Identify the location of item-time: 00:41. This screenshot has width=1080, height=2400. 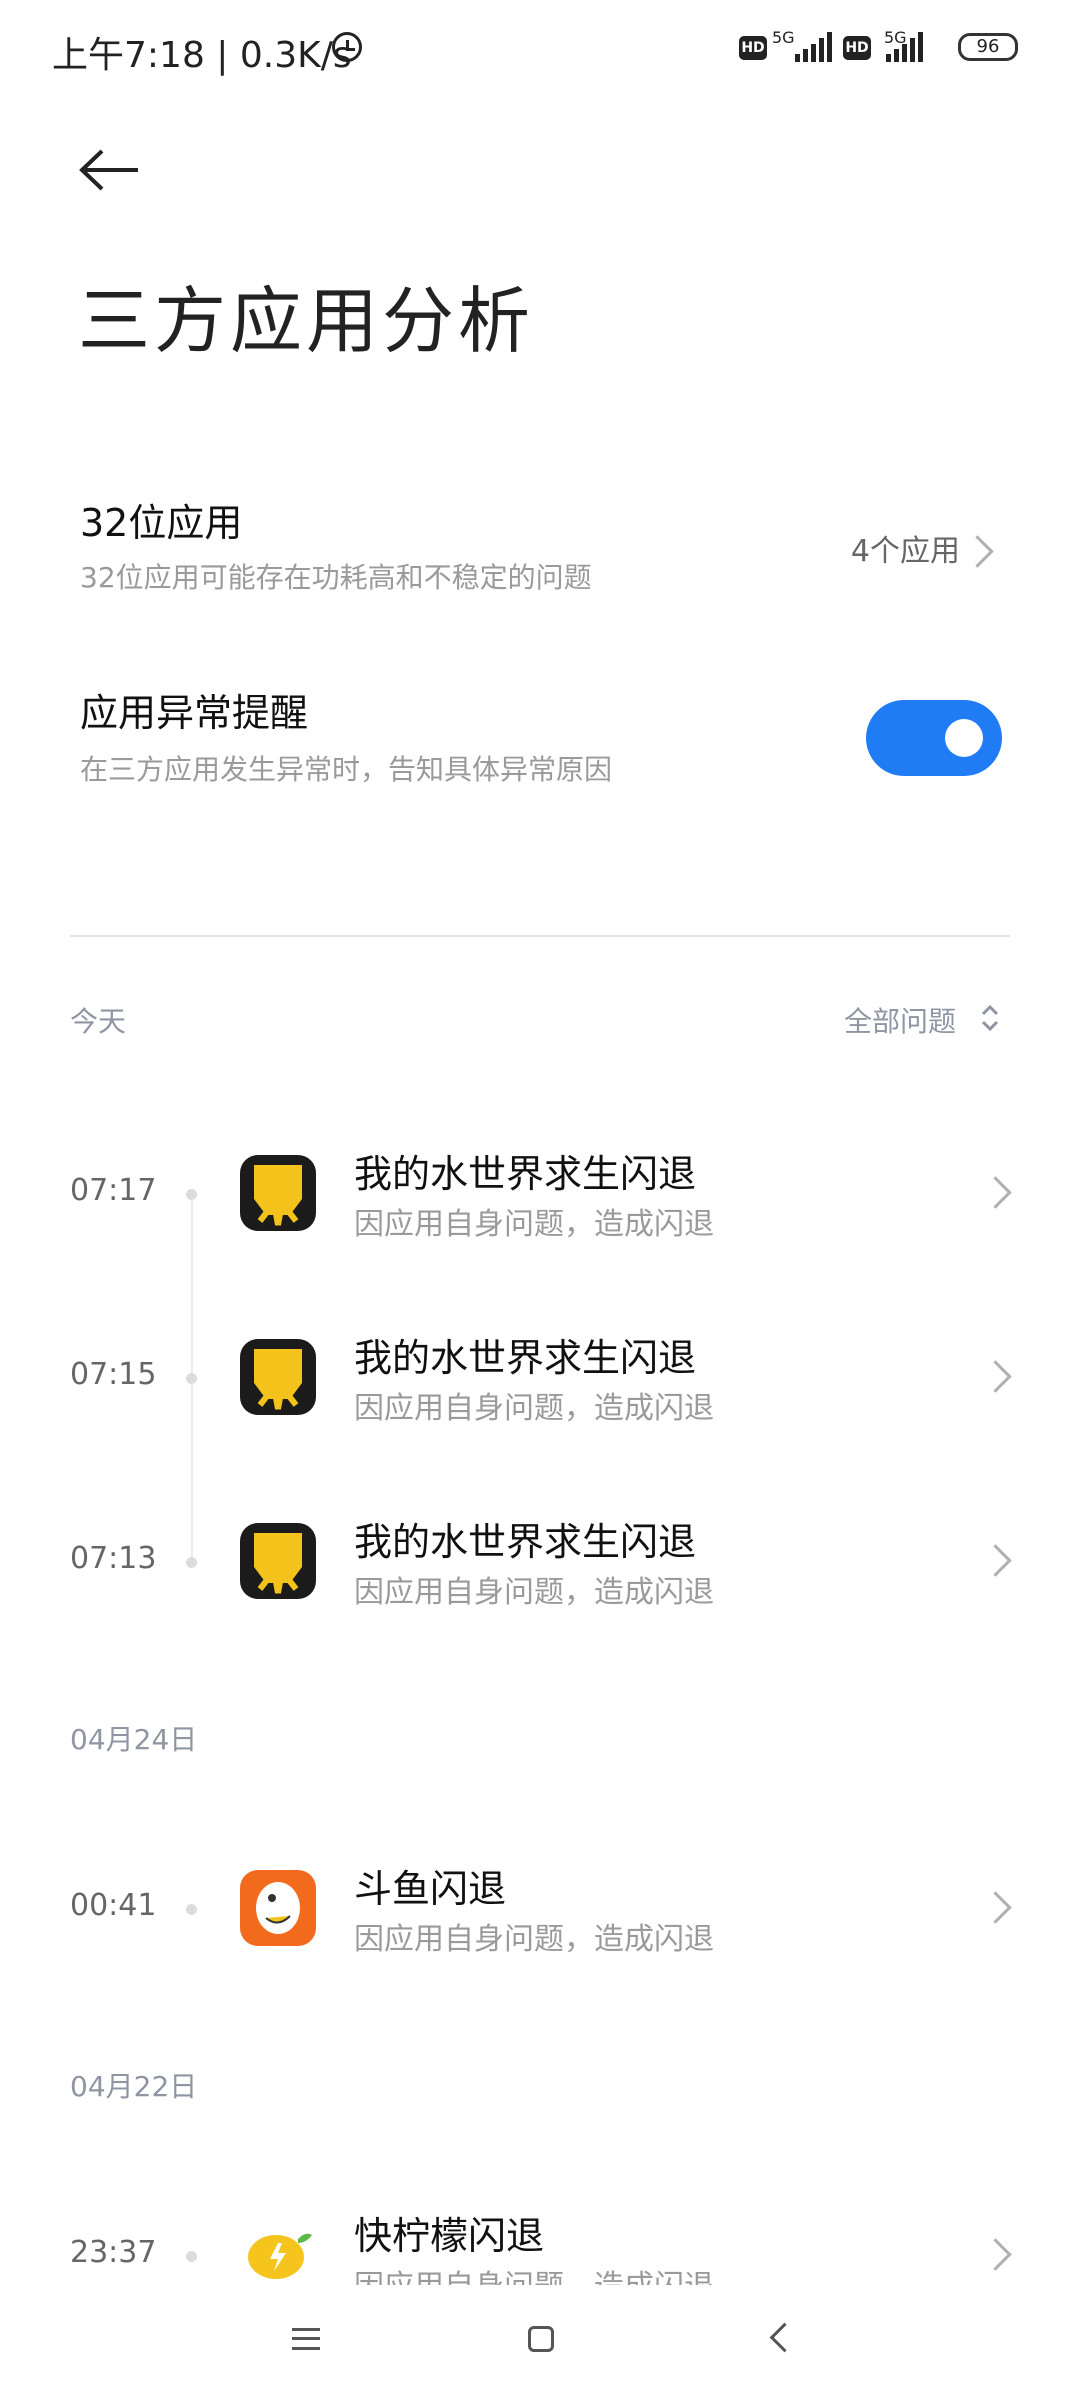
(113, 1905).